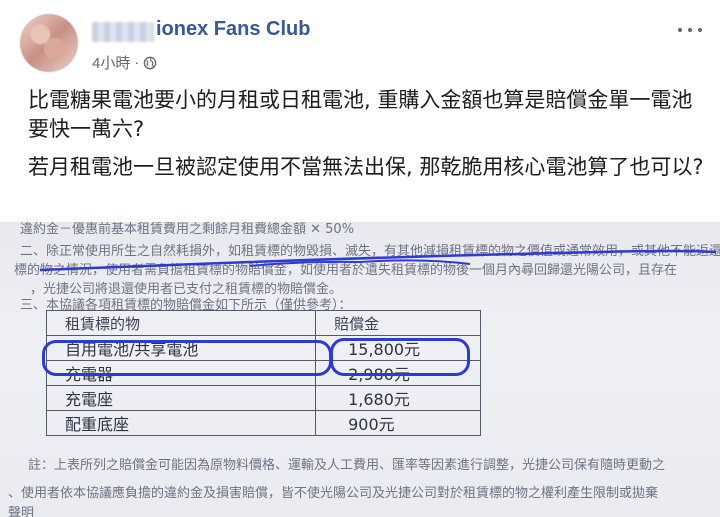 Image resolution: width=720 pixels, height=517 pixels. I want to click on column-header-compensation: 賠償金, so click(398, 323).